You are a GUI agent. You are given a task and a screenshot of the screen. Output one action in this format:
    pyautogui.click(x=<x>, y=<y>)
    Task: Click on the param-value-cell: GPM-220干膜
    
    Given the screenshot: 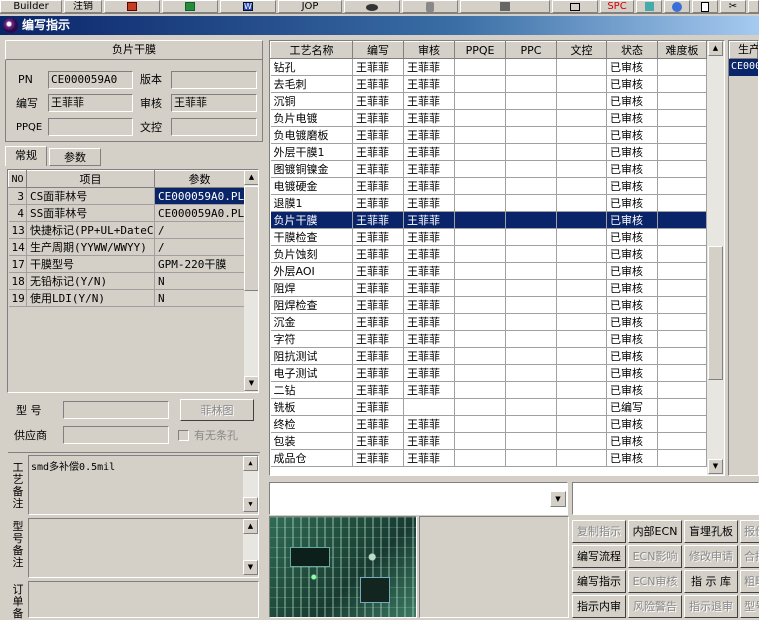 What is the action you would take?
    pyautogui.click(x=199, y=264)
    